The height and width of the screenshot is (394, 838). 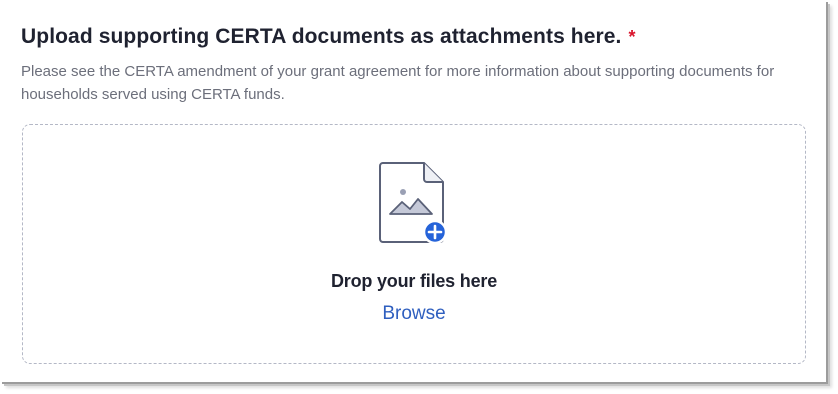 What do you see at coordinates (413, 203) in the screenshot?
I see `image-file-add-icon` at bounding box center [413, 203].